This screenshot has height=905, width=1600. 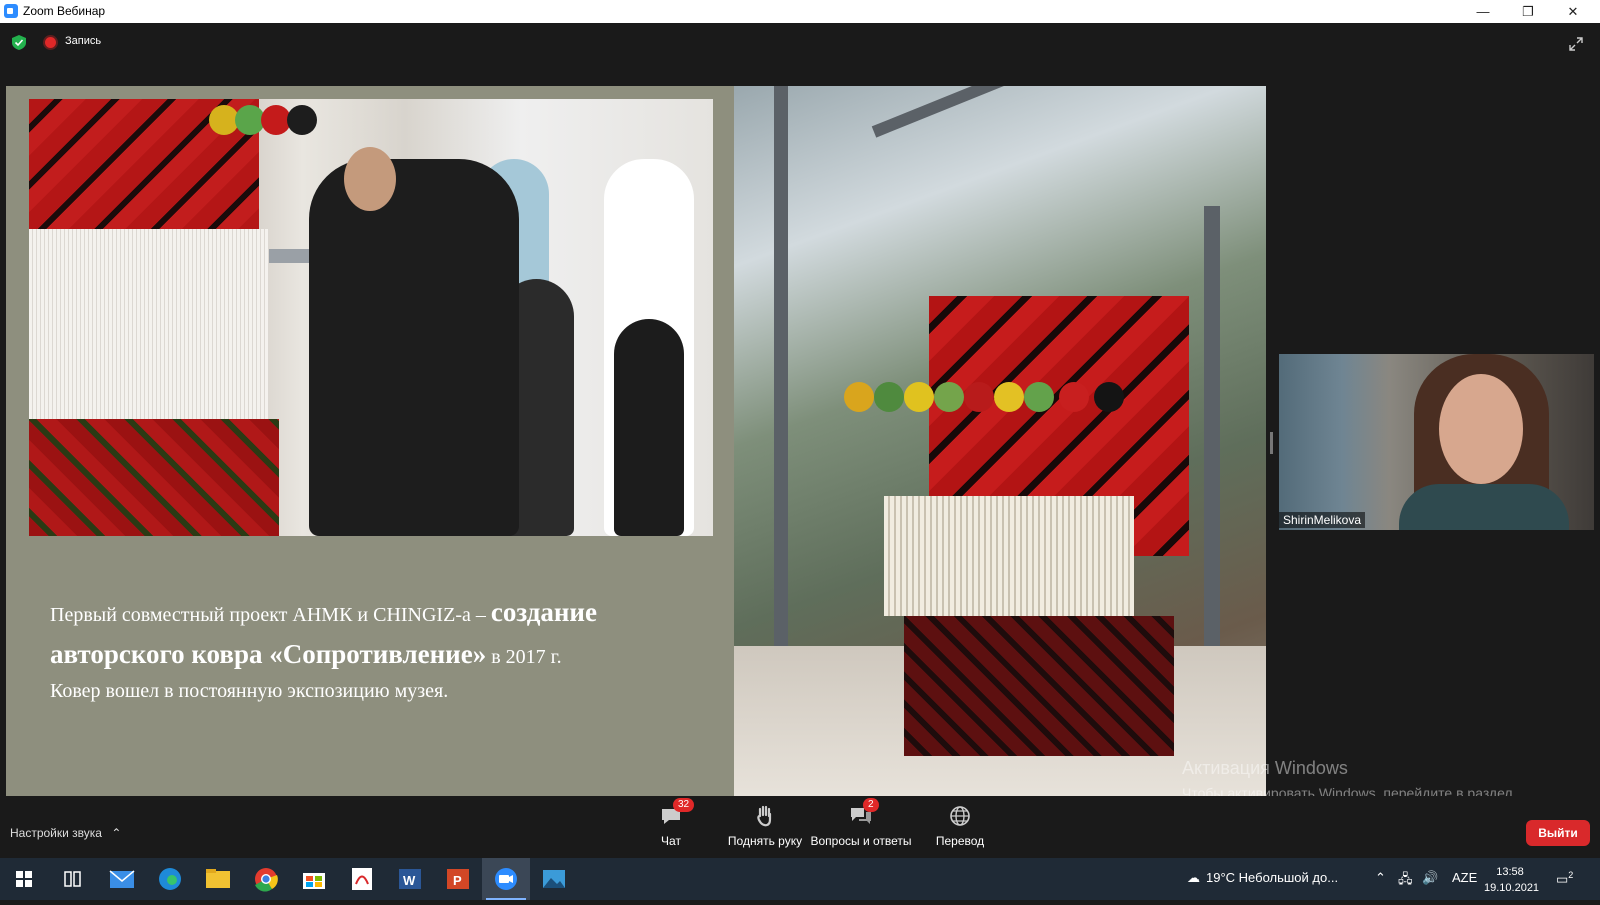 What do you see at coordinates (1464, 877) in the screenshot?
I see `input-language: AZE` at bounding box center [1464, 877].